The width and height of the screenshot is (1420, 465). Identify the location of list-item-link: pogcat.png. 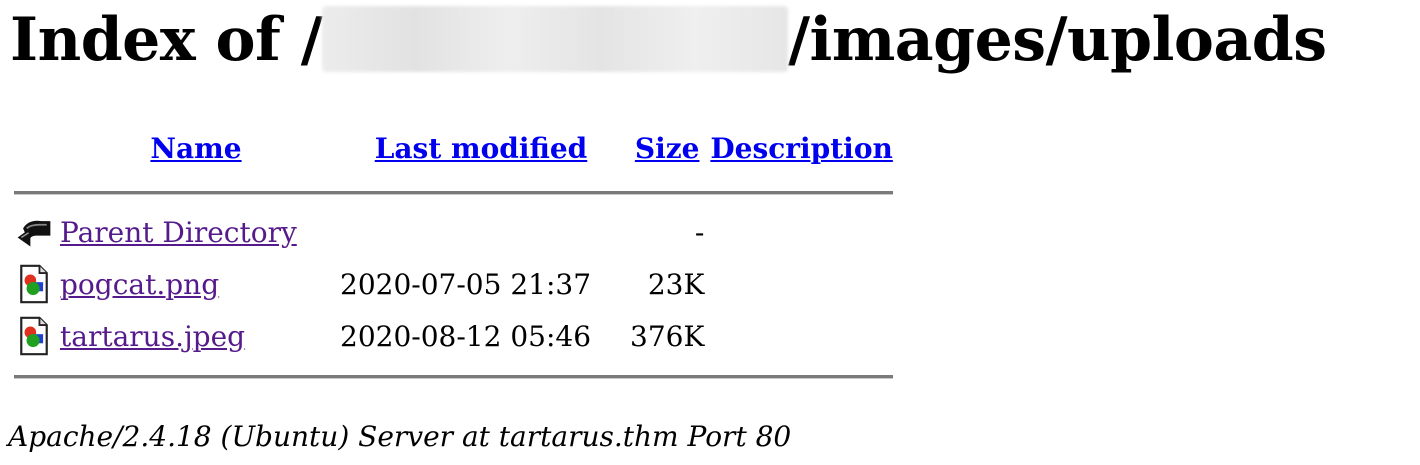
(139, 284).